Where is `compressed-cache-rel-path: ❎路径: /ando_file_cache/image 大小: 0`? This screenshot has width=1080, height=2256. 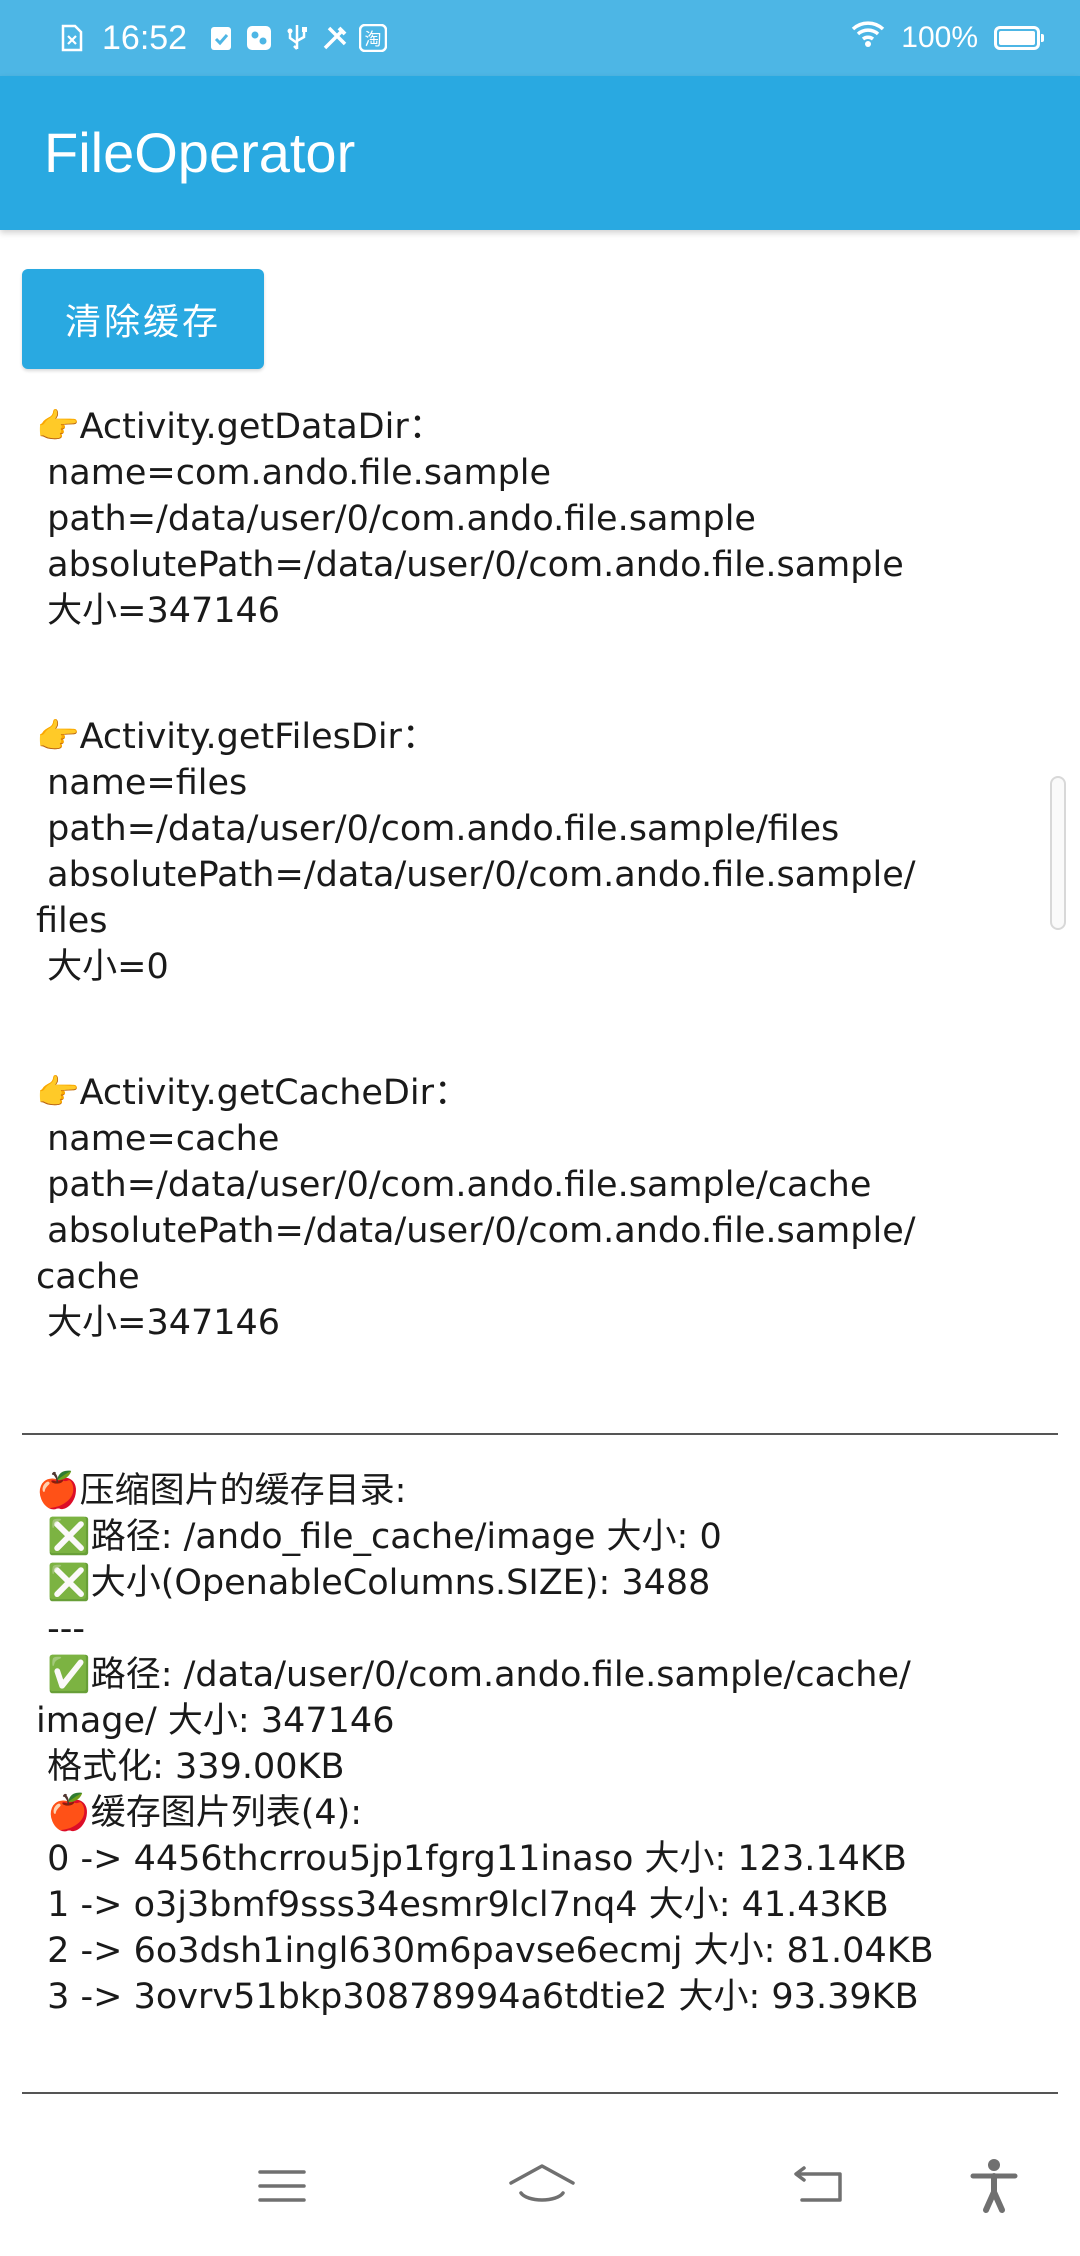 compressed-cache-rel-path: ❎路径: /ando_file_cache/image 大小: 0 is located at coordinates (379, 1537).